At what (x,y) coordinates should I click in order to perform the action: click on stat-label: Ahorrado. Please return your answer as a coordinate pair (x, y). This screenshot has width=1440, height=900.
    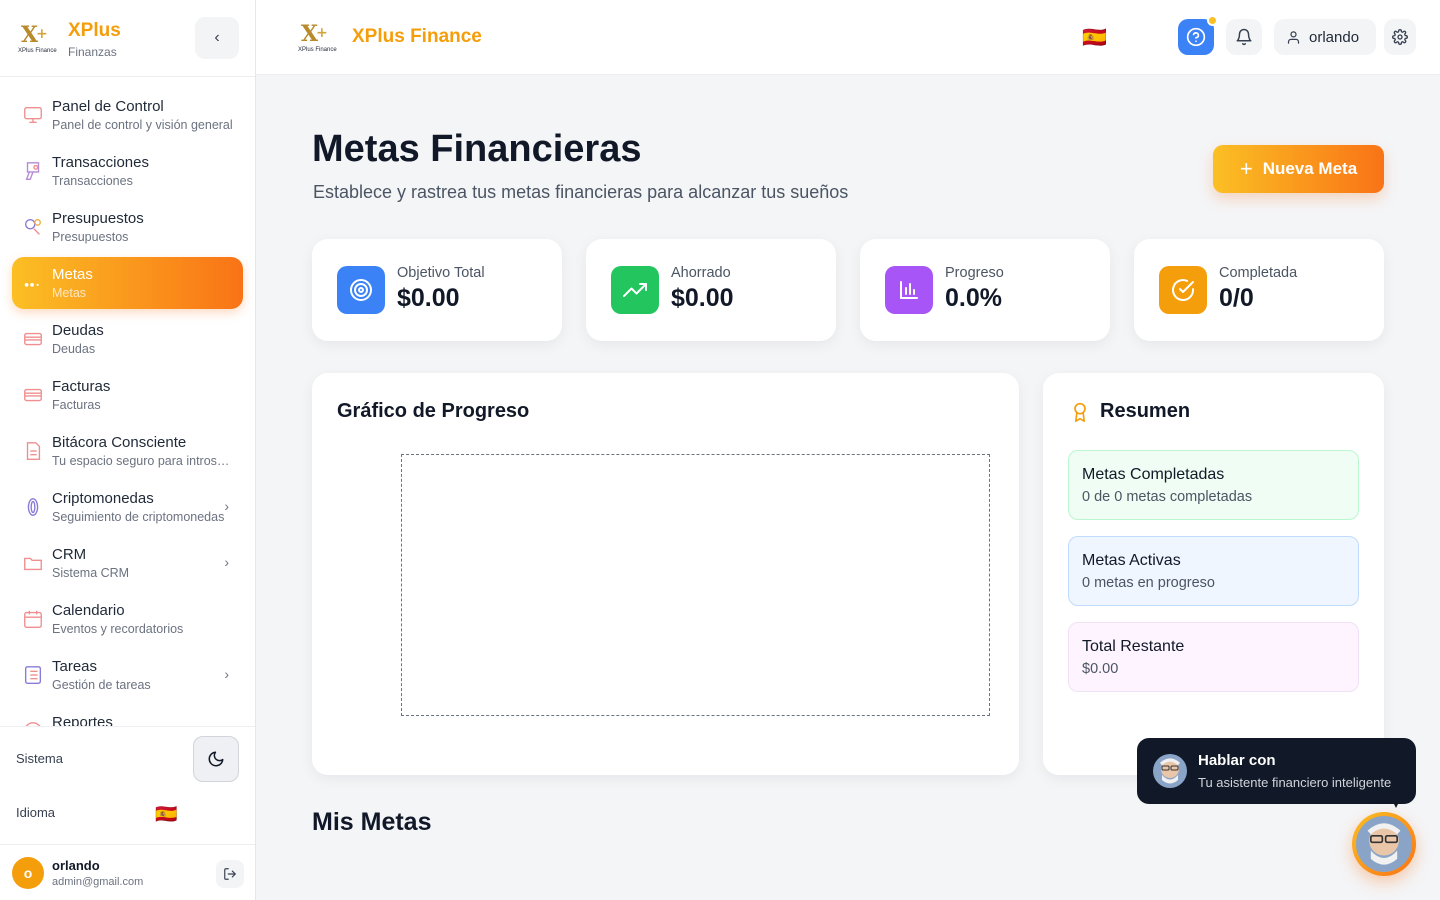
    Looking at the image, I should click on (701, 273).